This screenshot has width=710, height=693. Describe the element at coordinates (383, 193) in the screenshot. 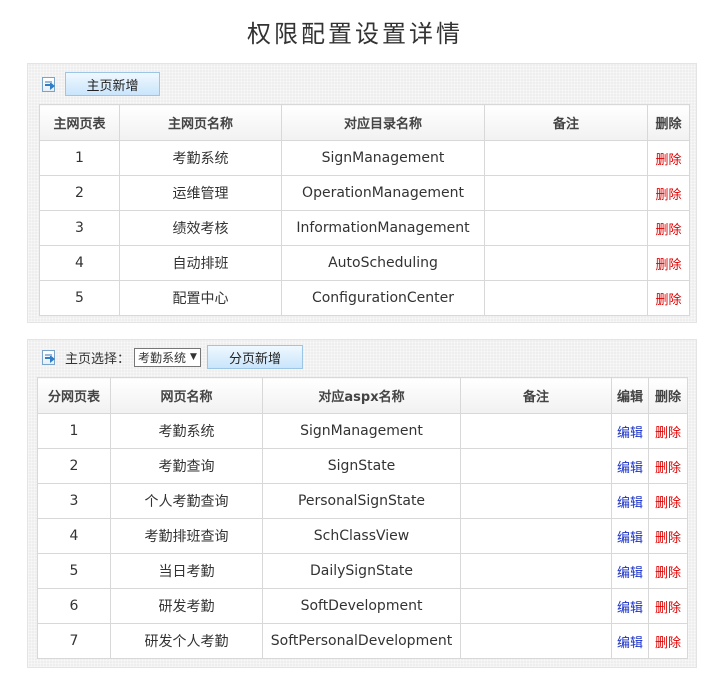

I see `cell-dir: OperationManagement` at that location.